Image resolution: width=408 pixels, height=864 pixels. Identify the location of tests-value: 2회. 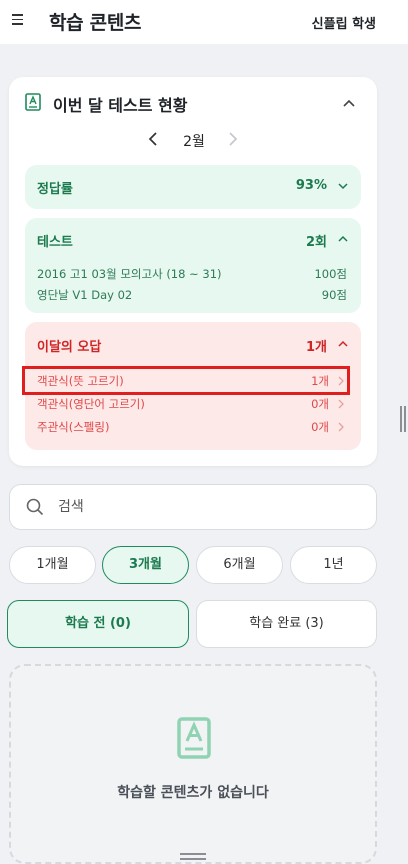
(316, 242).